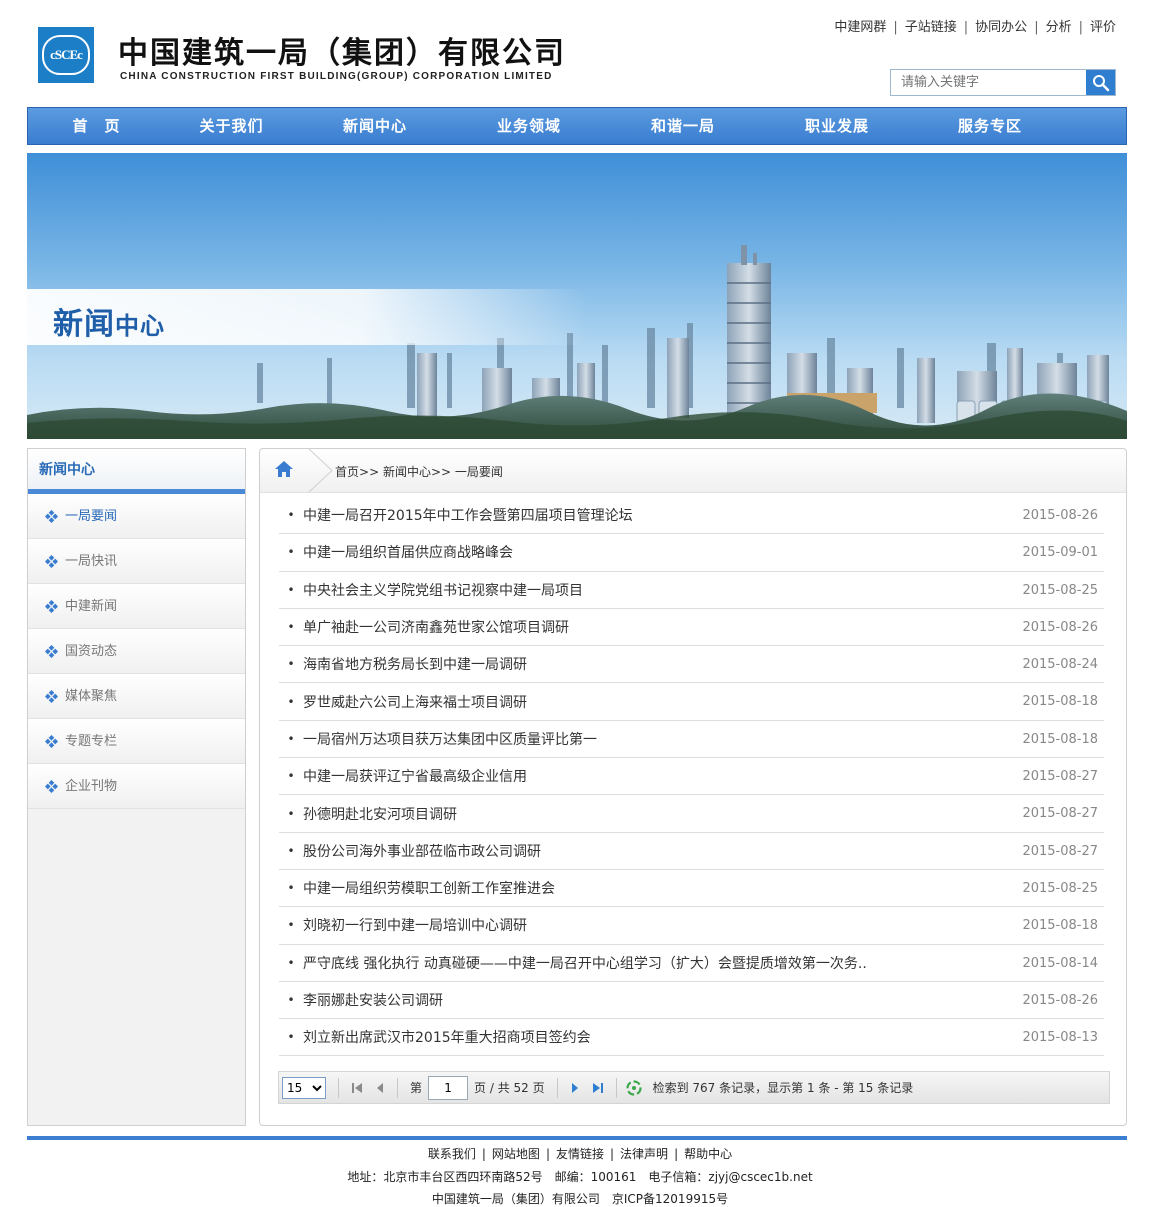  I want to click on breadcrumb-arrow, so click(320, 470).